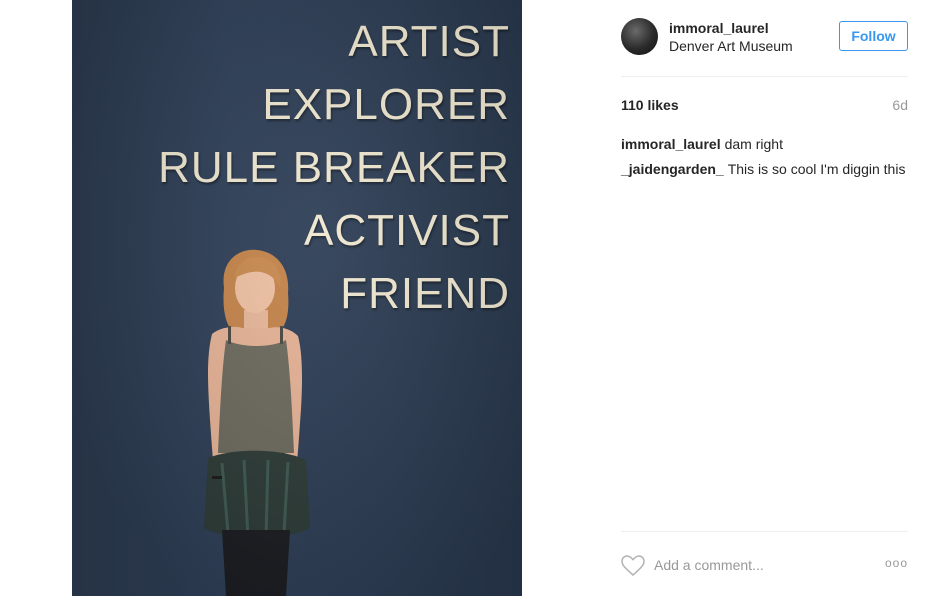 Image resolution: width=929 pixels, height=596 pixels. Describe the element at coordinates (759, 565) in the screenshot. I see `add-comment-input` at that location.